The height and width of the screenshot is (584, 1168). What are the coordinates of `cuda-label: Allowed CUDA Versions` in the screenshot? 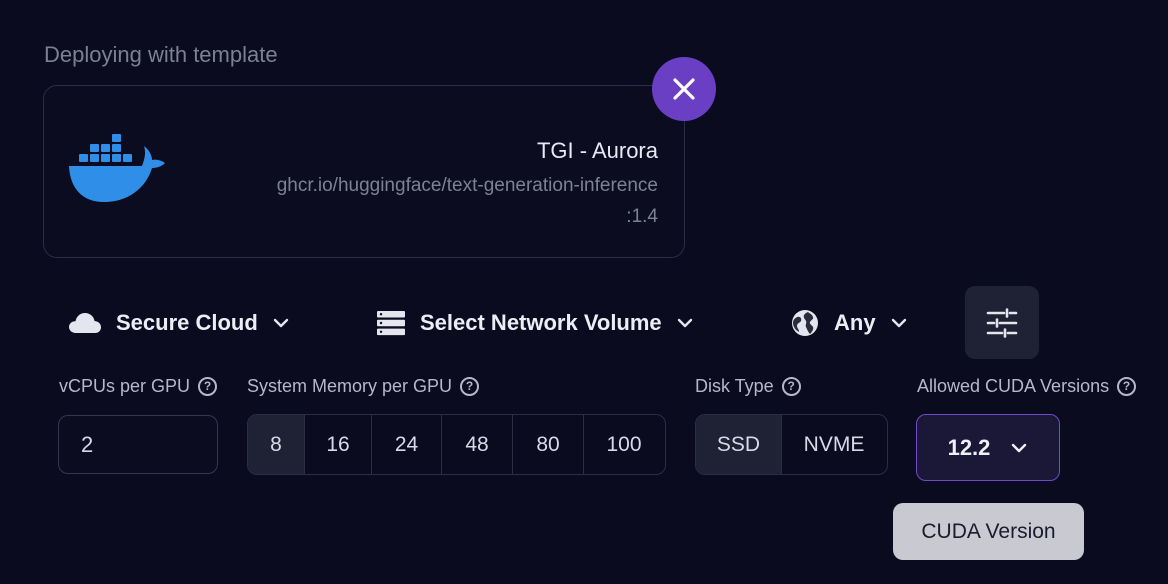 It's located at (1013, 386).